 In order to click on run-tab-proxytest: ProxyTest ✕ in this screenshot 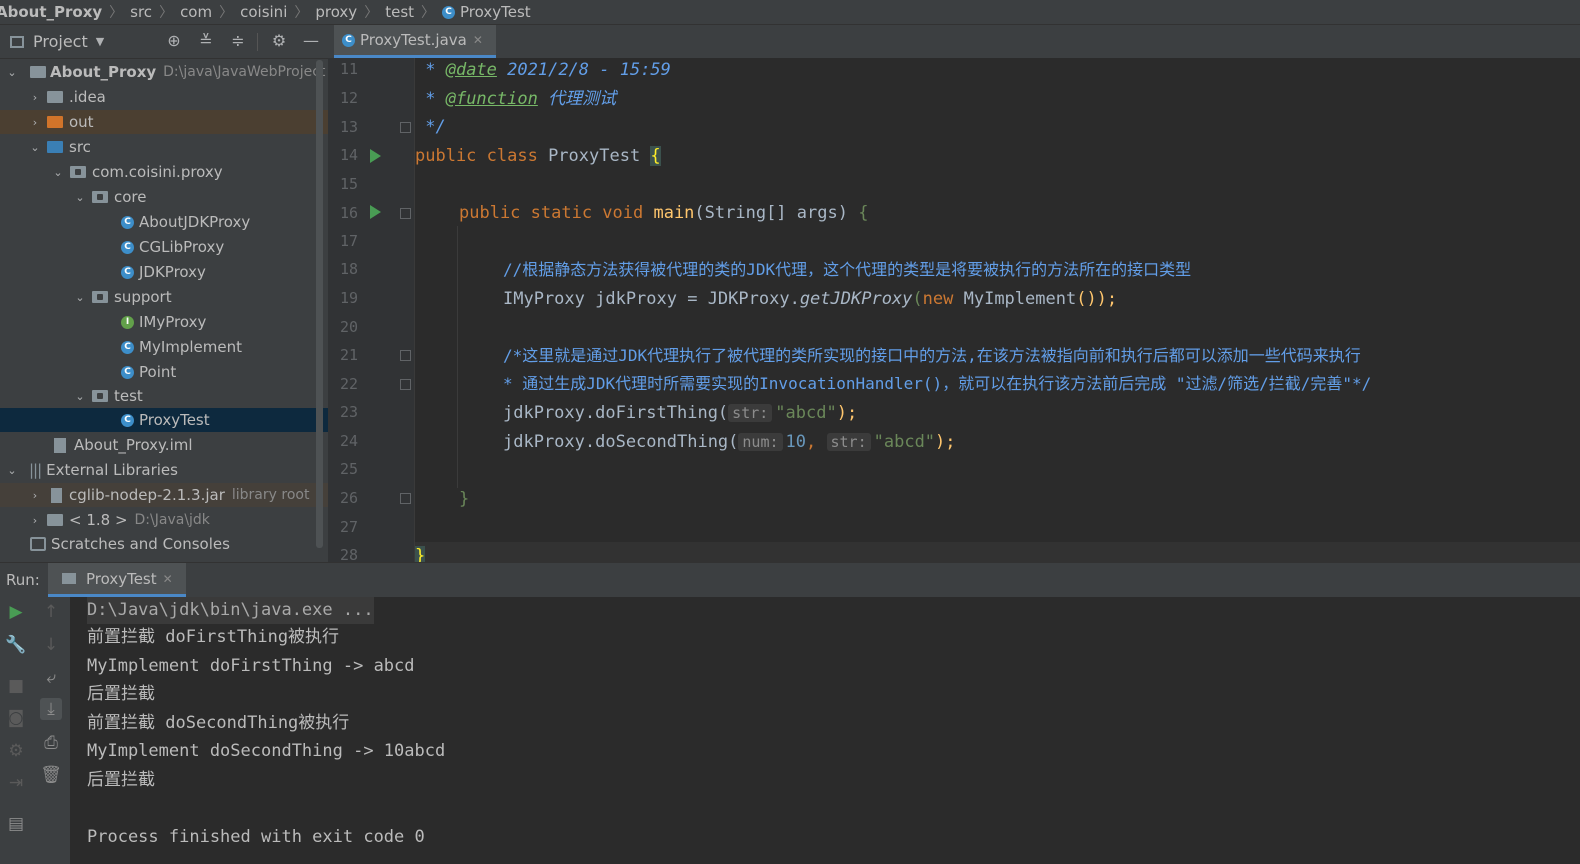, I will do `click(117, 580)`.